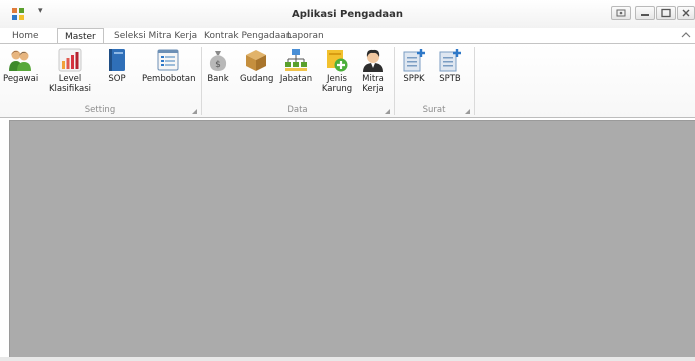  Describe the element at coordinates (256, 60) in the screenshot. I see `box-icon` at that location.